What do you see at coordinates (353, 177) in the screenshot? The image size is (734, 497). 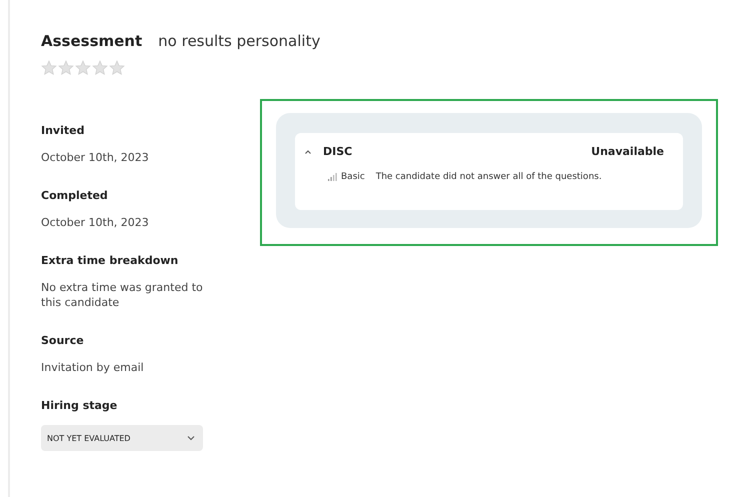 I see `level-text: Basic` at bounding box center [353, 177].